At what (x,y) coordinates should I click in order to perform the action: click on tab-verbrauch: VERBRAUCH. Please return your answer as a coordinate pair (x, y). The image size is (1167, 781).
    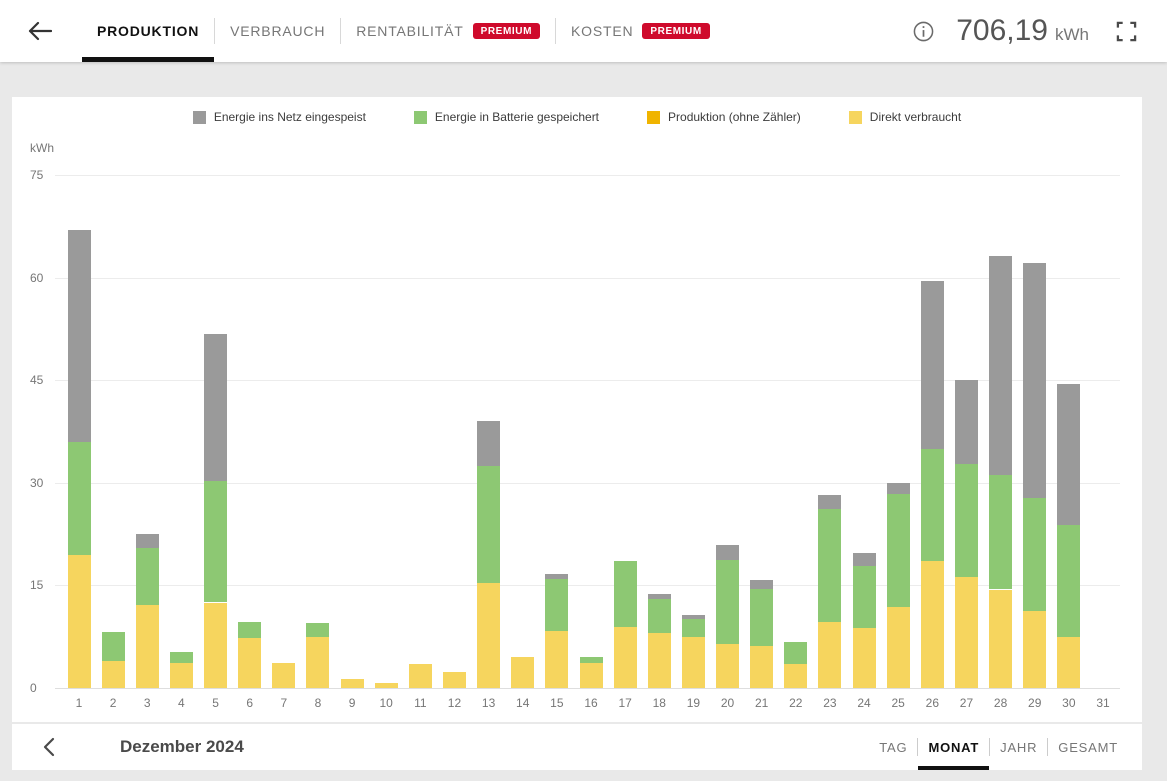
    Looking at the image, I should click on (277, 31).